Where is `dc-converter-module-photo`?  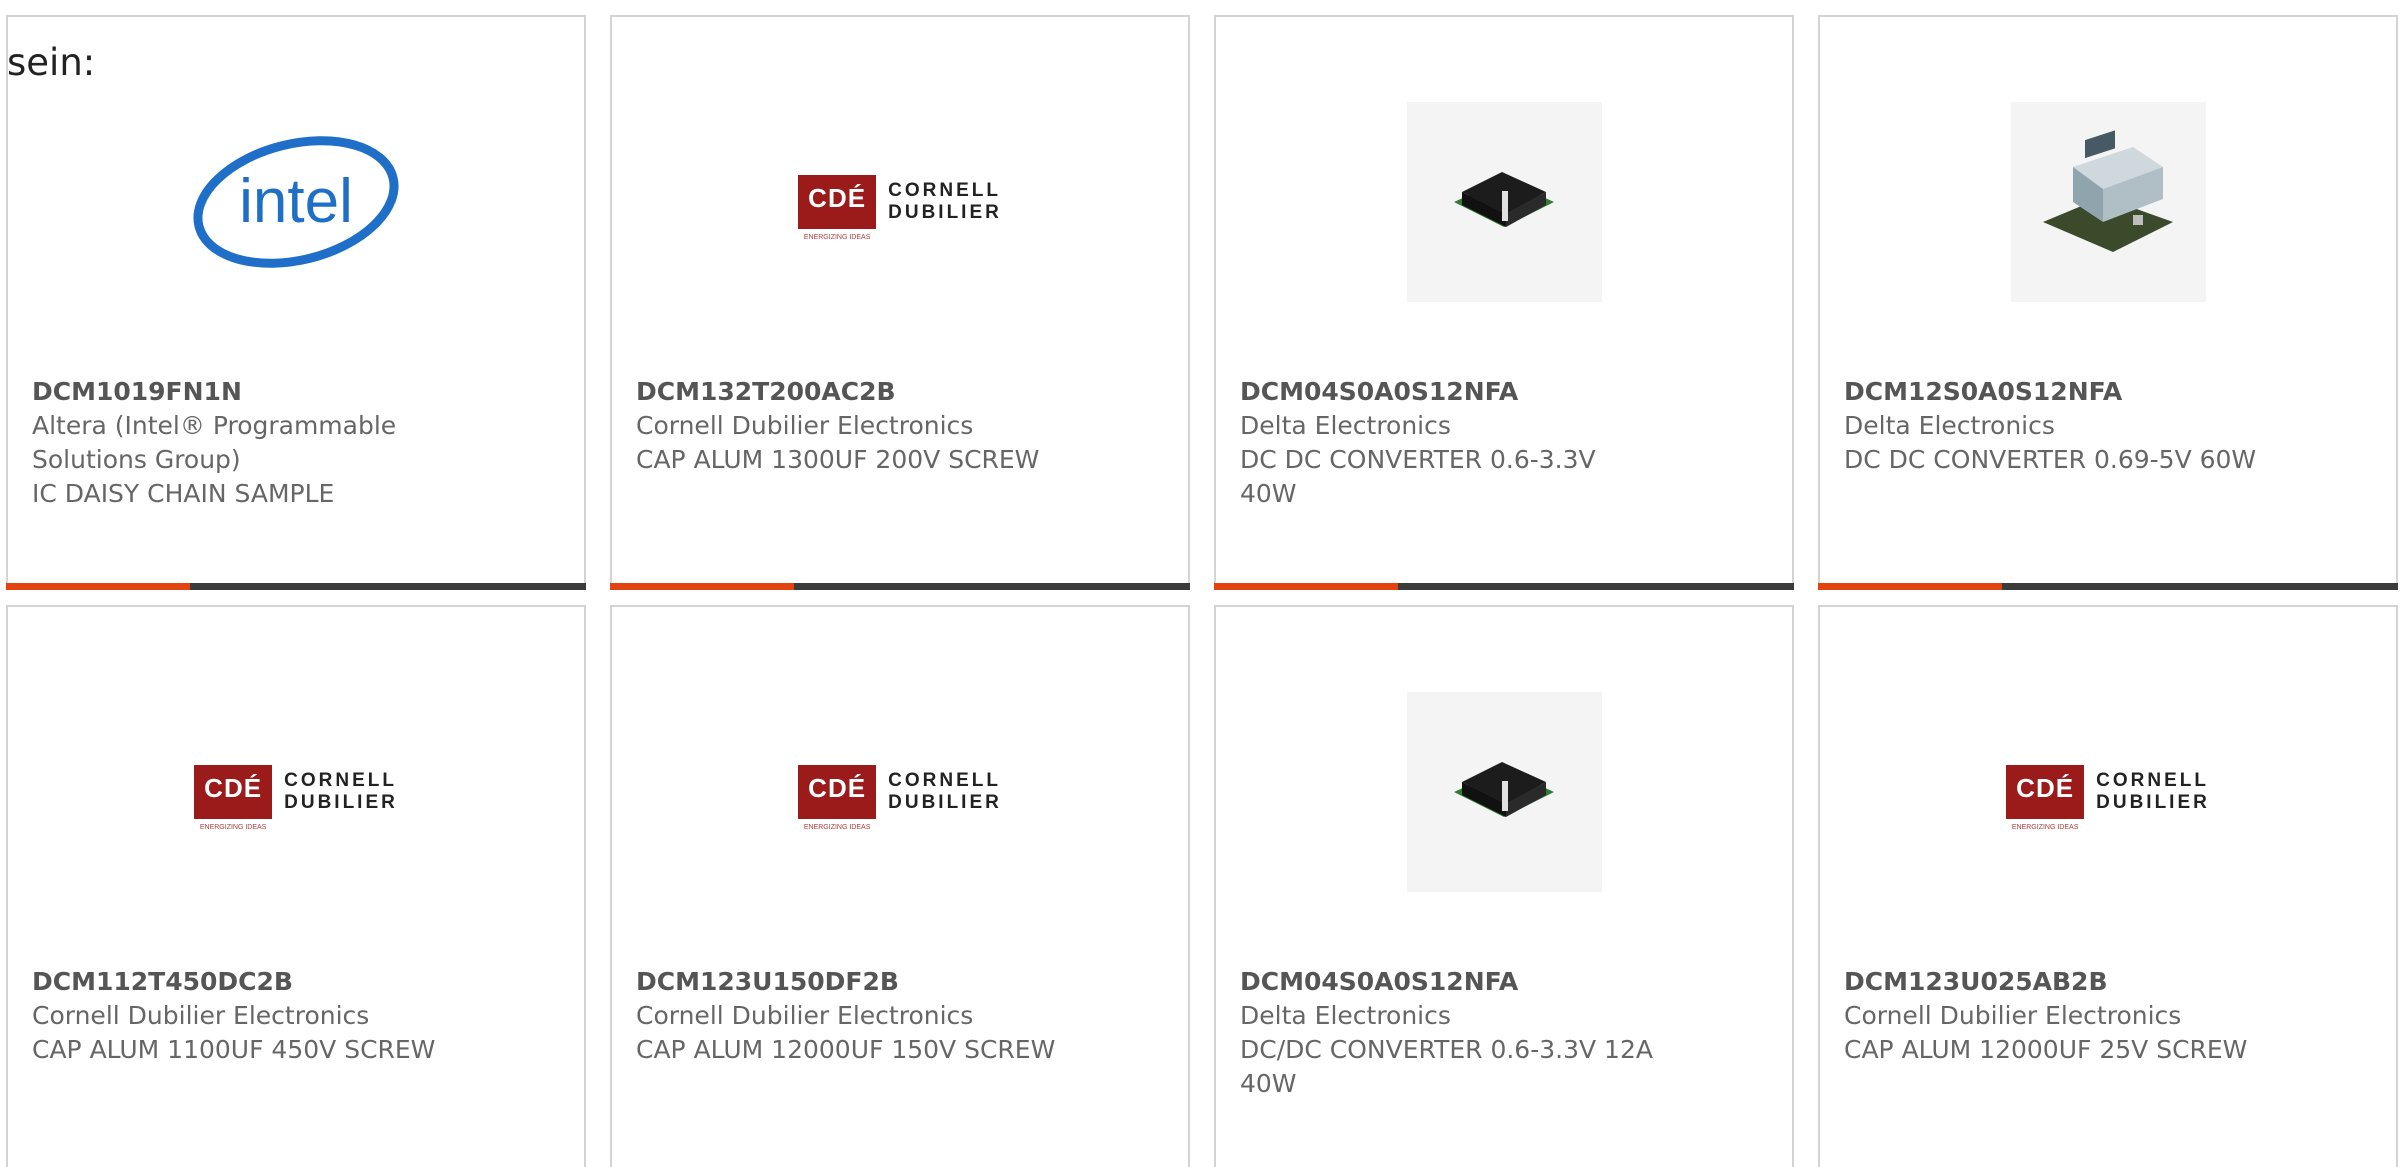
dc-converter-module-photo is located at coordinates (2108, 202).